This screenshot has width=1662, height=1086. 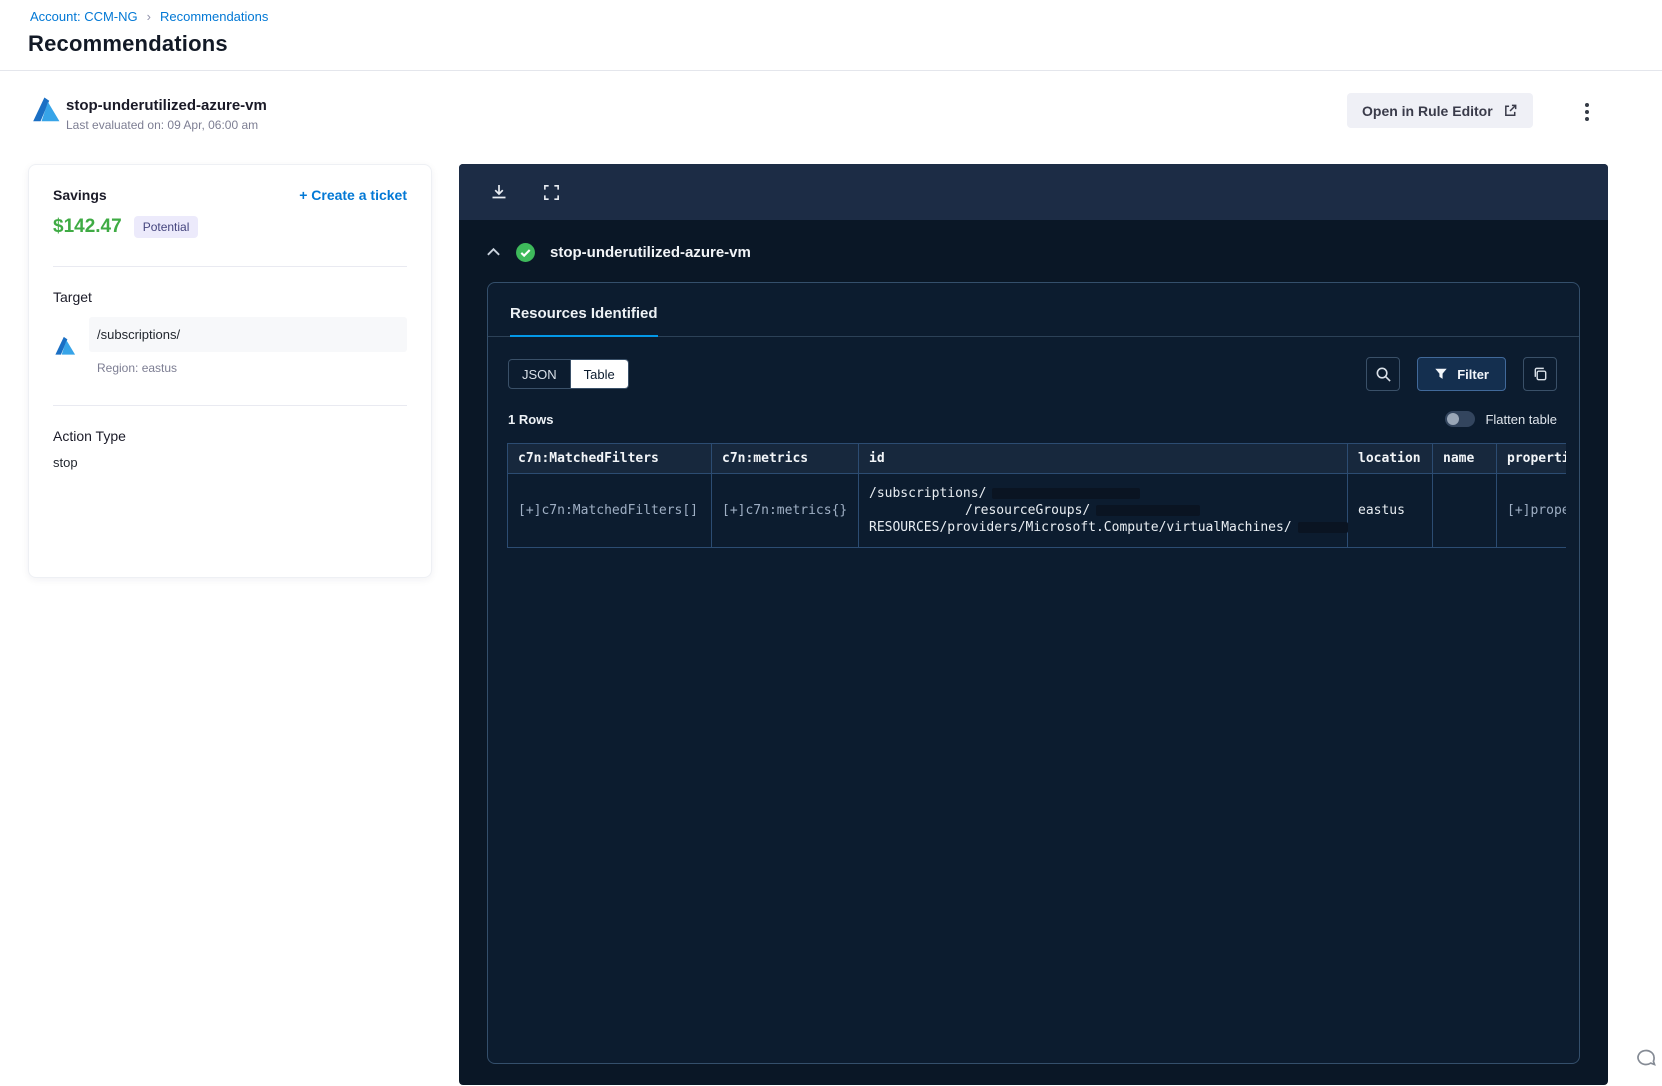 I want to click on view-mode-segmented-control: JSON Table, so click(x=568, y=374).